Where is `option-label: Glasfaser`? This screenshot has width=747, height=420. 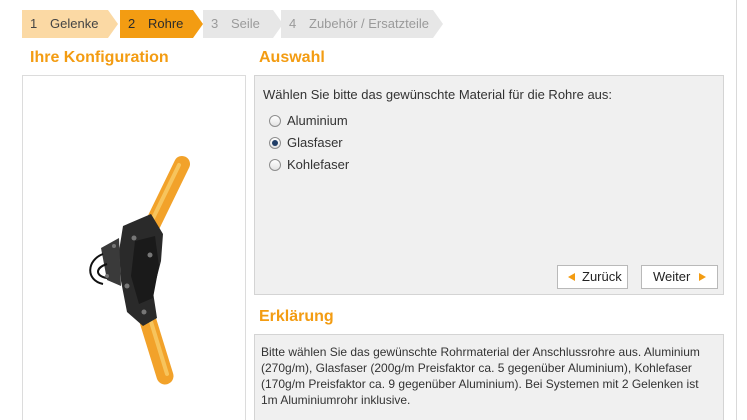 option-label: Glasfaser is located at coordinates (315, 142).